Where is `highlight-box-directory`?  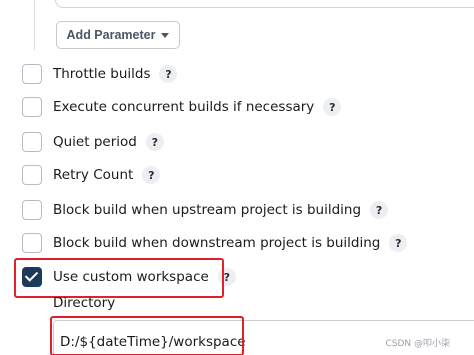 highlight-box-directory is located at coordinates (147, 335).